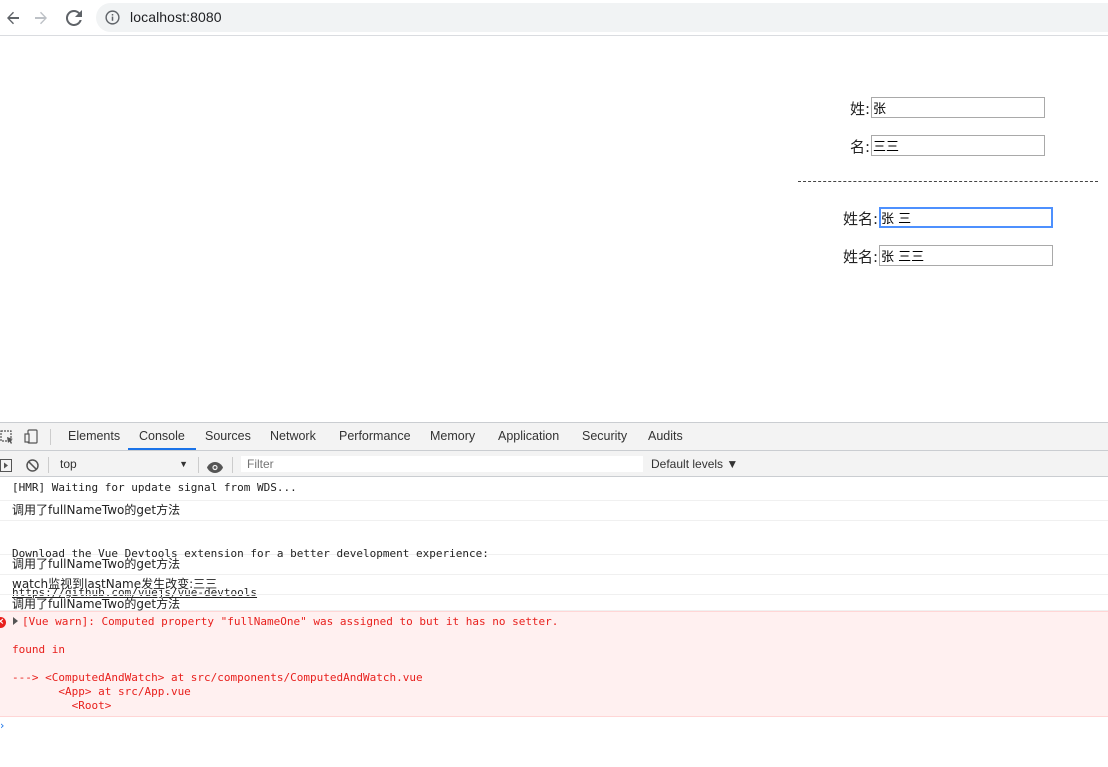 The width and height of the screenshot is (1108, 767). I want to click on eye-icon, so click(215, 467).